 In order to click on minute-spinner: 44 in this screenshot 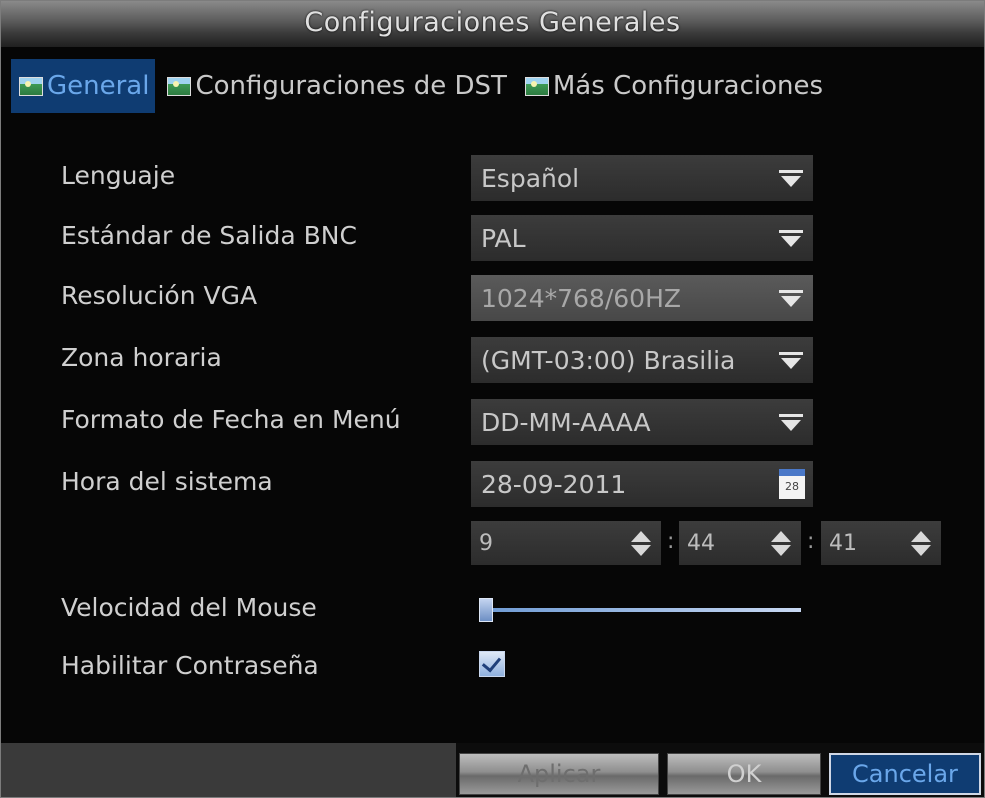, I will do `click(740, 543)`.